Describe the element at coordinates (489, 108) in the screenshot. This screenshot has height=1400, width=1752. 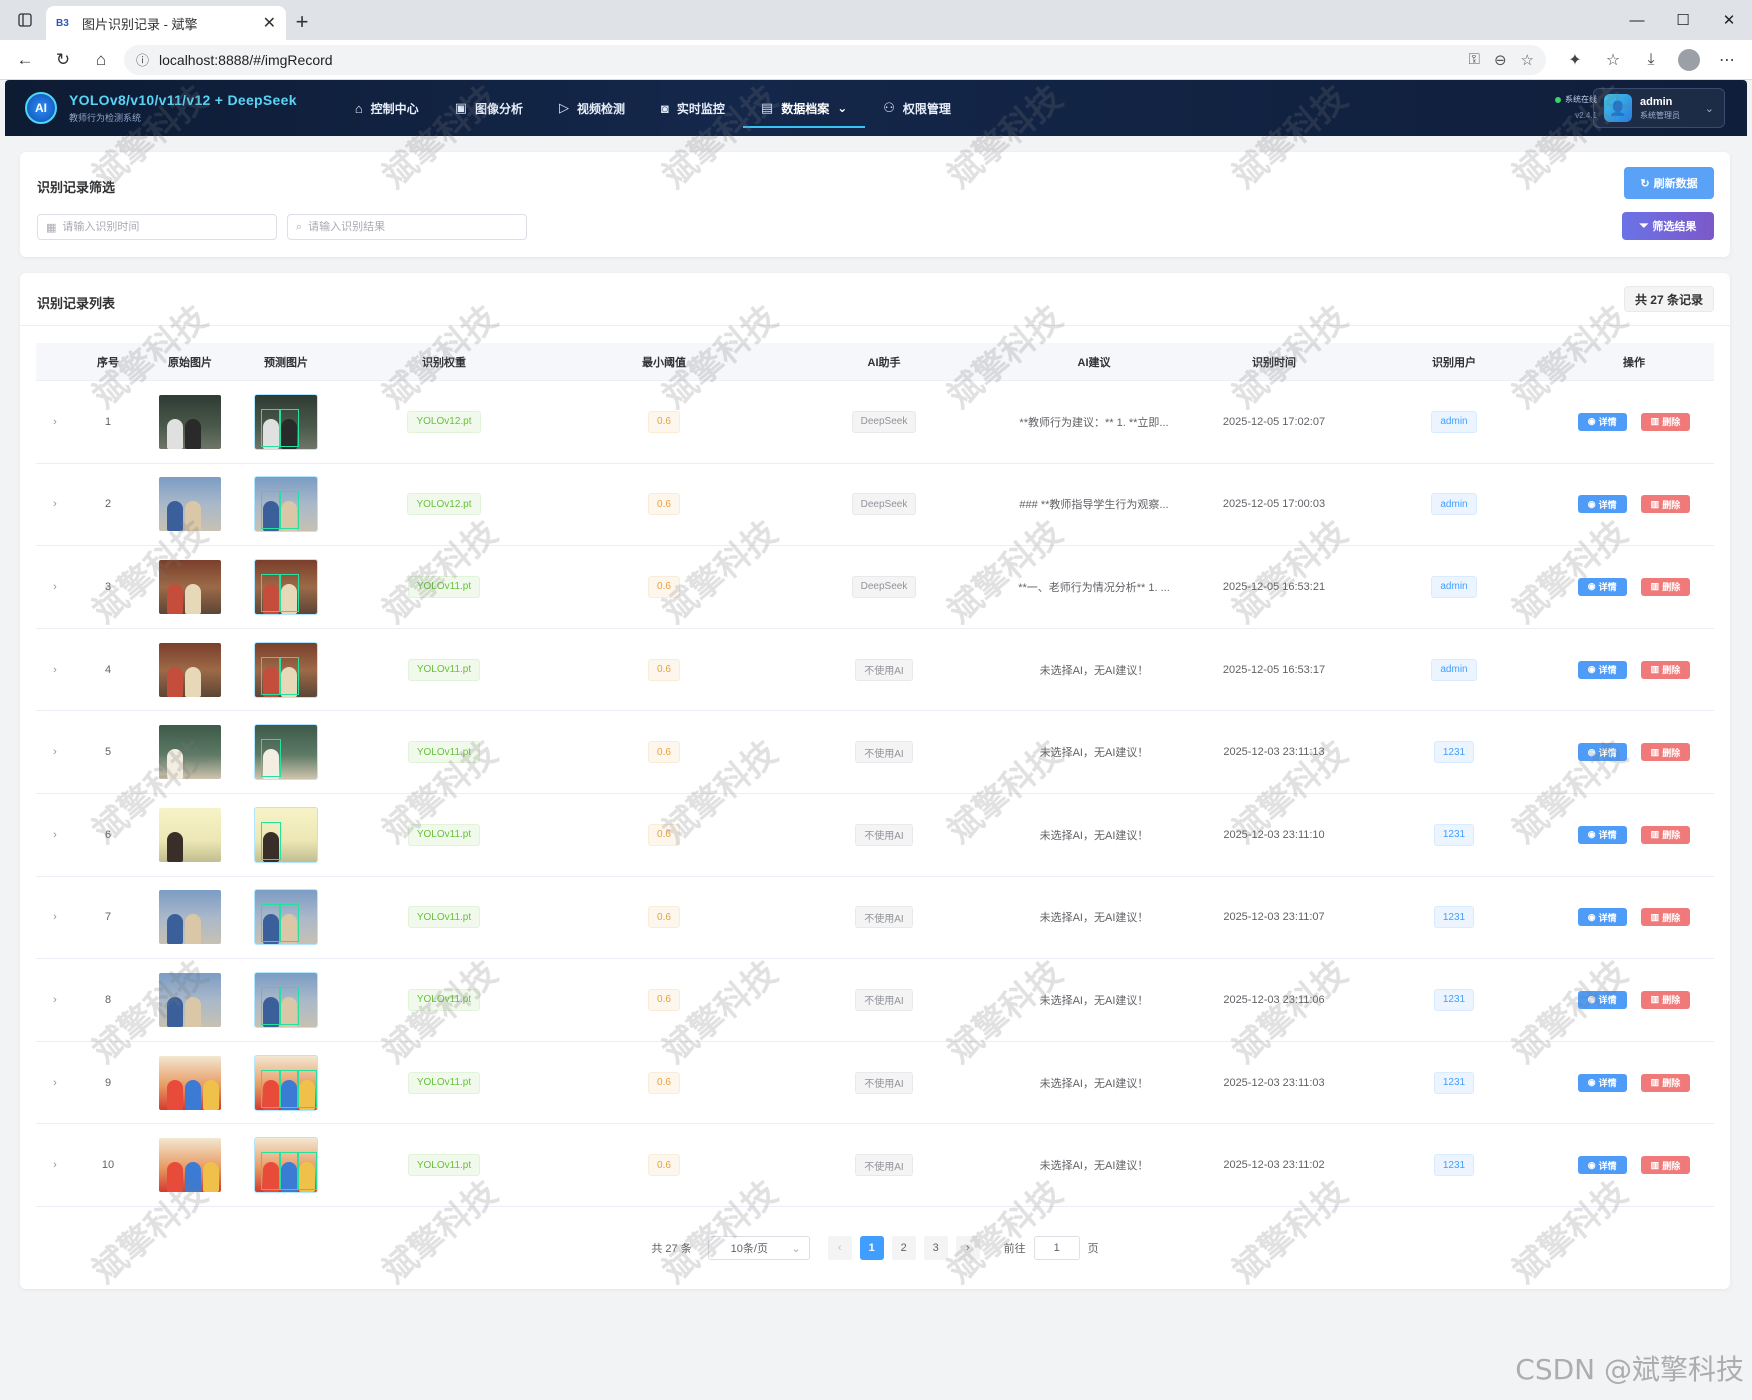
I see `menu-item-image-analysis: ▣ 图像分析` at that location.